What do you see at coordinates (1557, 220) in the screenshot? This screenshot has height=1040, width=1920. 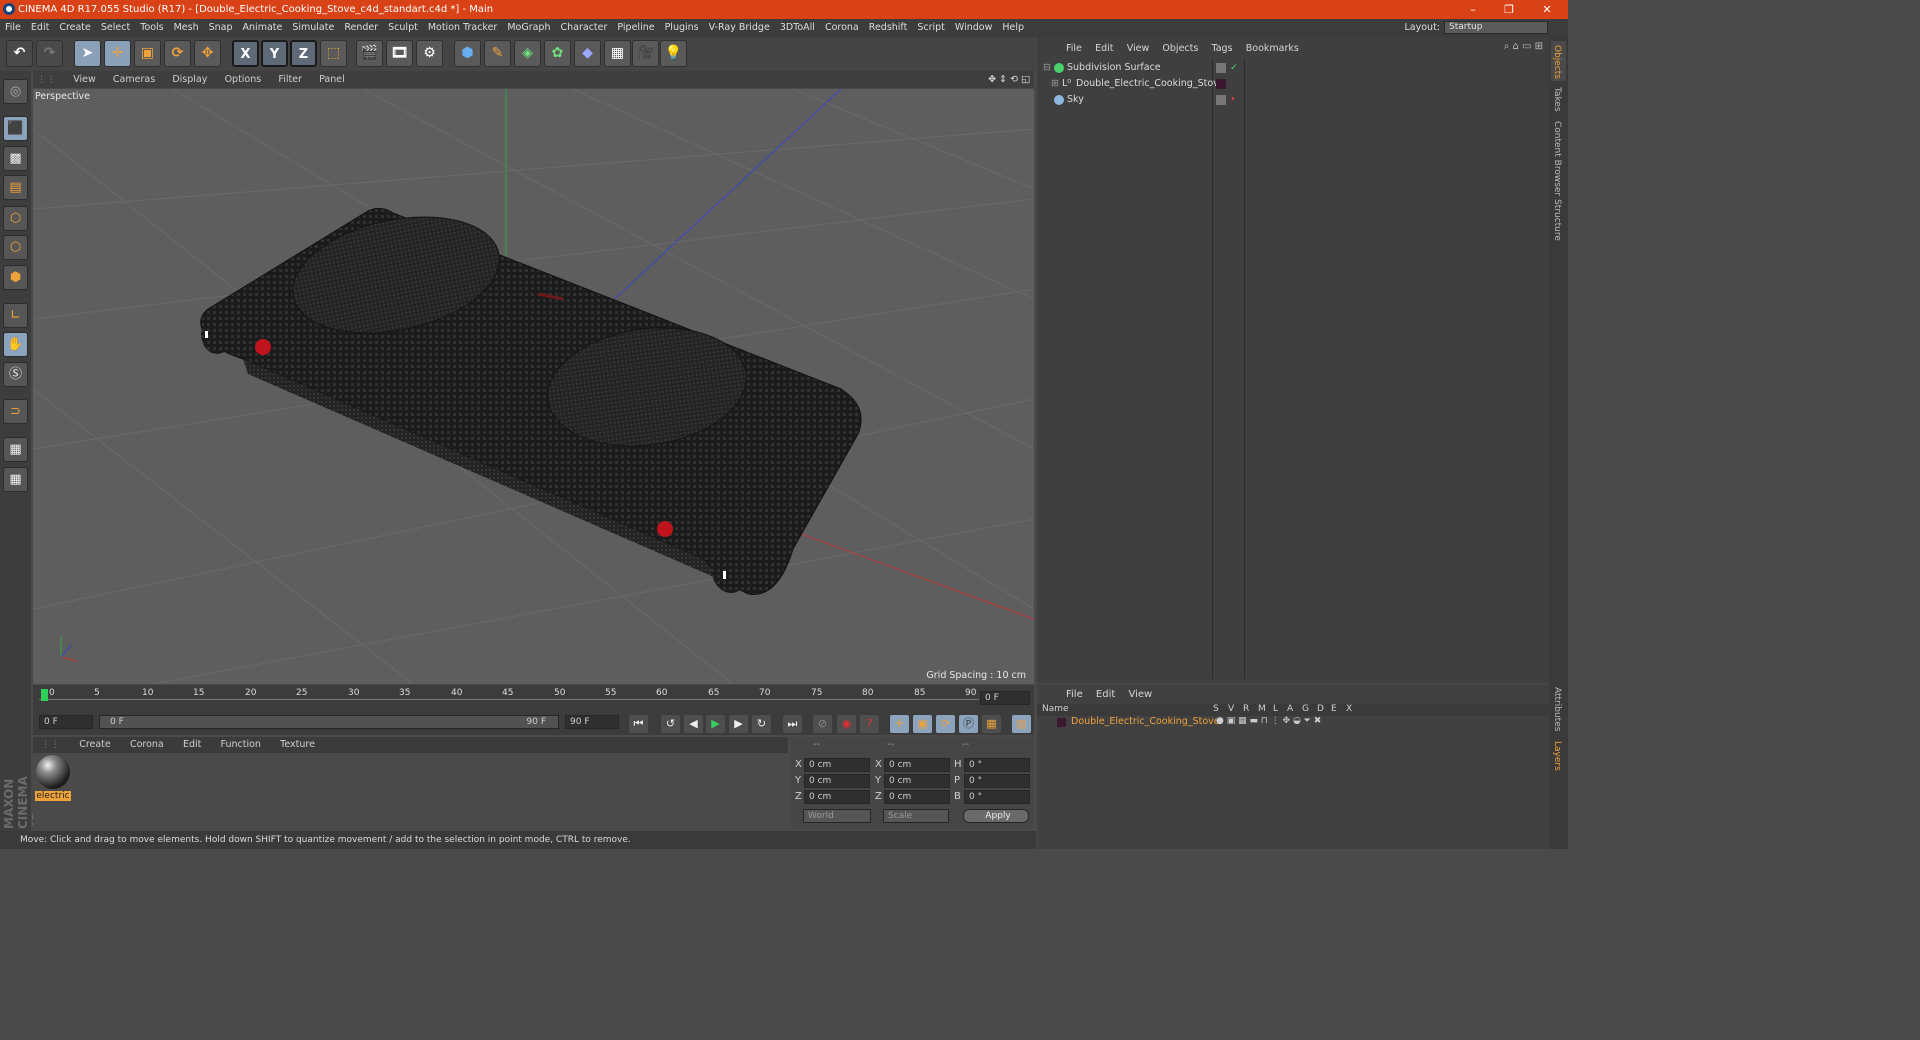 I see `tab-structure: Structure` at bounding box center [1557, 220].